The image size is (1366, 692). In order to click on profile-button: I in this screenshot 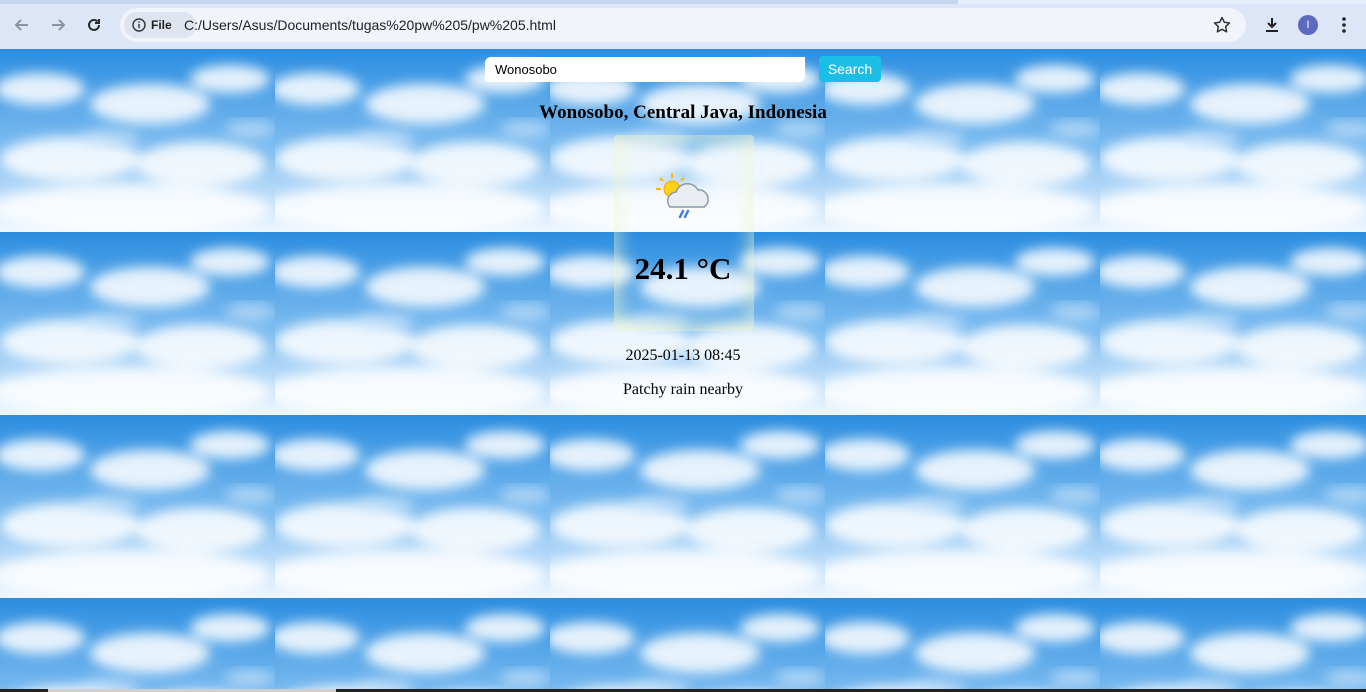, I will do `click(1308, 25)`.